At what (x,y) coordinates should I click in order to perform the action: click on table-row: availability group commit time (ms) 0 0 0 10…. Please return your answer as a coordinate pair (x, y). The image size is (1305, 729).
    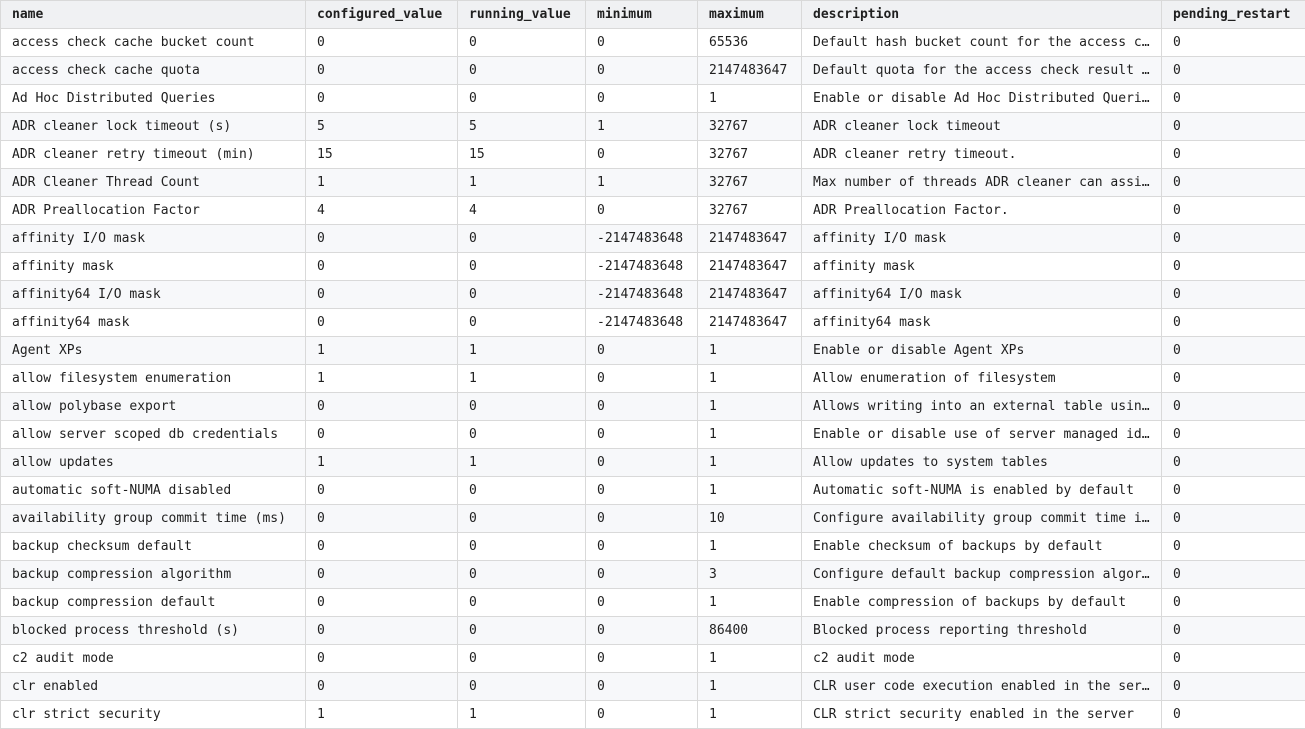
    Looking at the image, I should click on (652, 518).